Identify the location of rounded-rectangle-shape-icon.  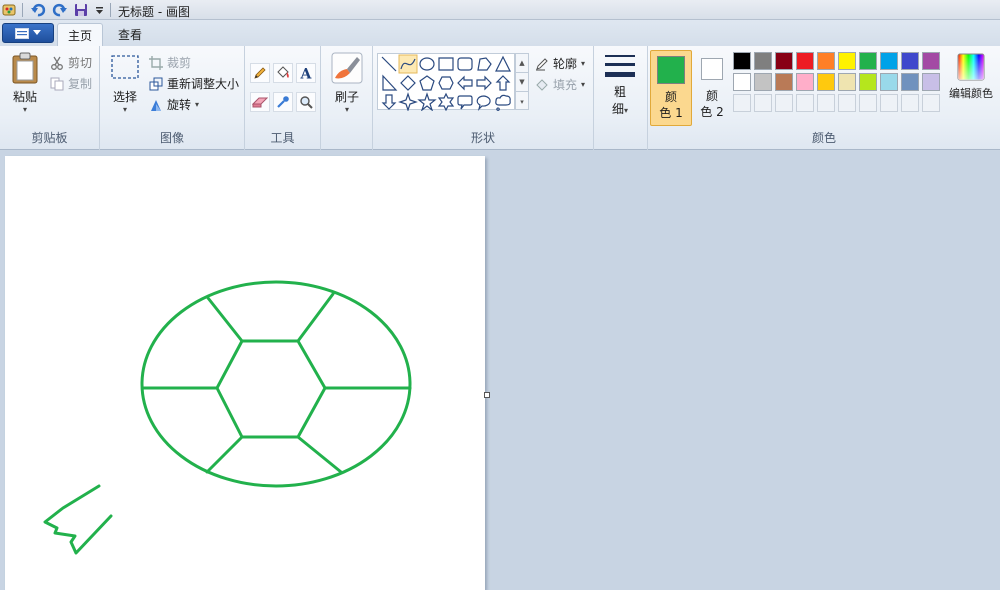
(465, 64).